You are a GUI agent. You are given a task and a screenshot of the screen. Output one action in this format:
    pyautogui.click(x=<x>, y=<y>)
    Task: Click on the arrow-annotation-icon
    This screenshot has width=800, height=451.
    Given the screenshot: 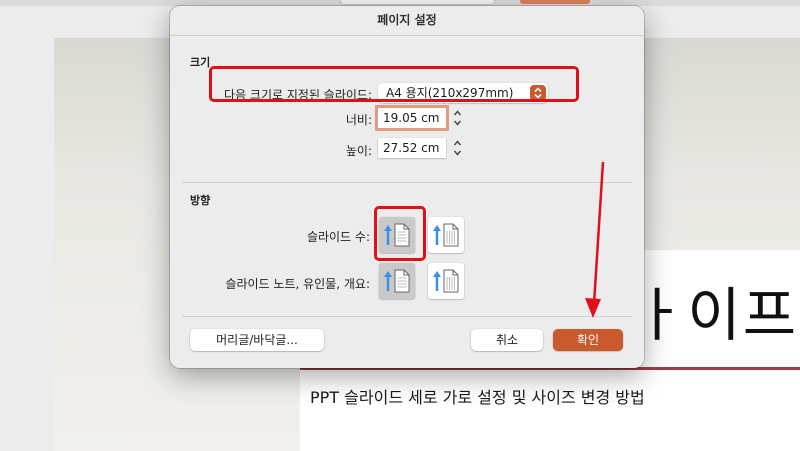 What is the action you would take?
    pyautogui.click(x=595, y=239)
    